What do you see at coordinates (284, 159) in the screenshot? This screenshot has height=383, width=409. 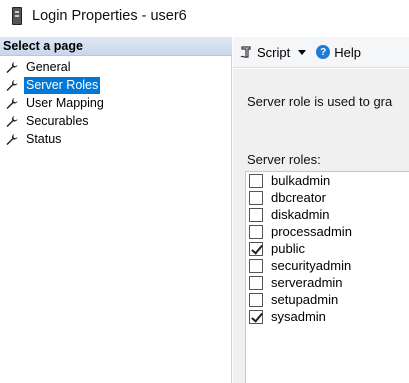 I see `server-roles-label: Server roles:` at bounding box center [284, 159].